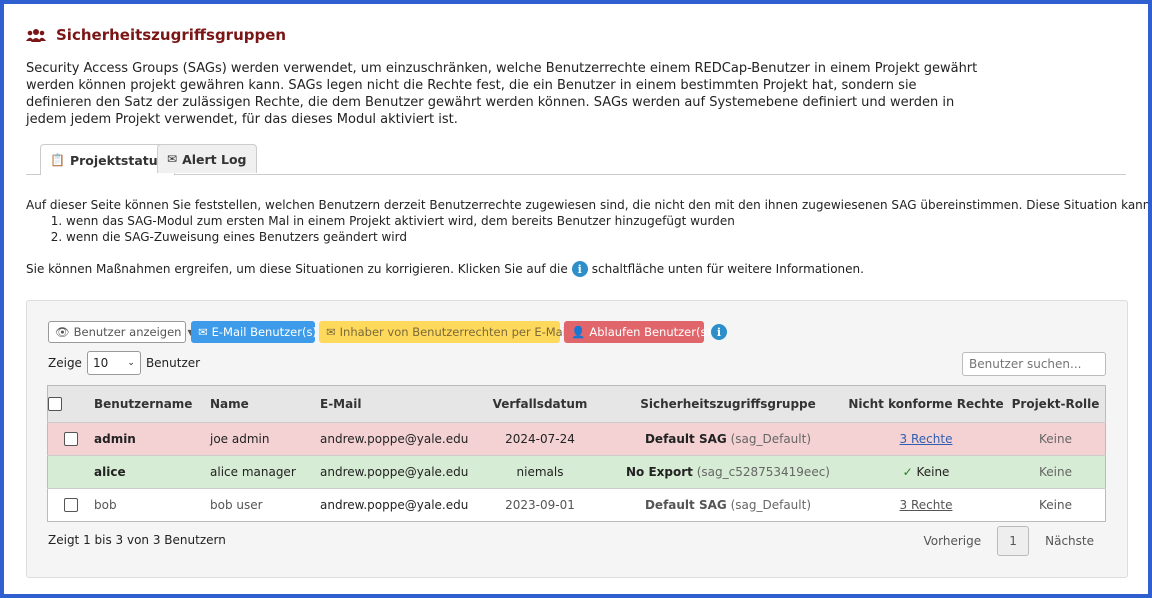  What do you see at coordinates (1069, 541) in the screenshot?
I see `pagination-next: Nächste` at bounding box center [1069, 541].